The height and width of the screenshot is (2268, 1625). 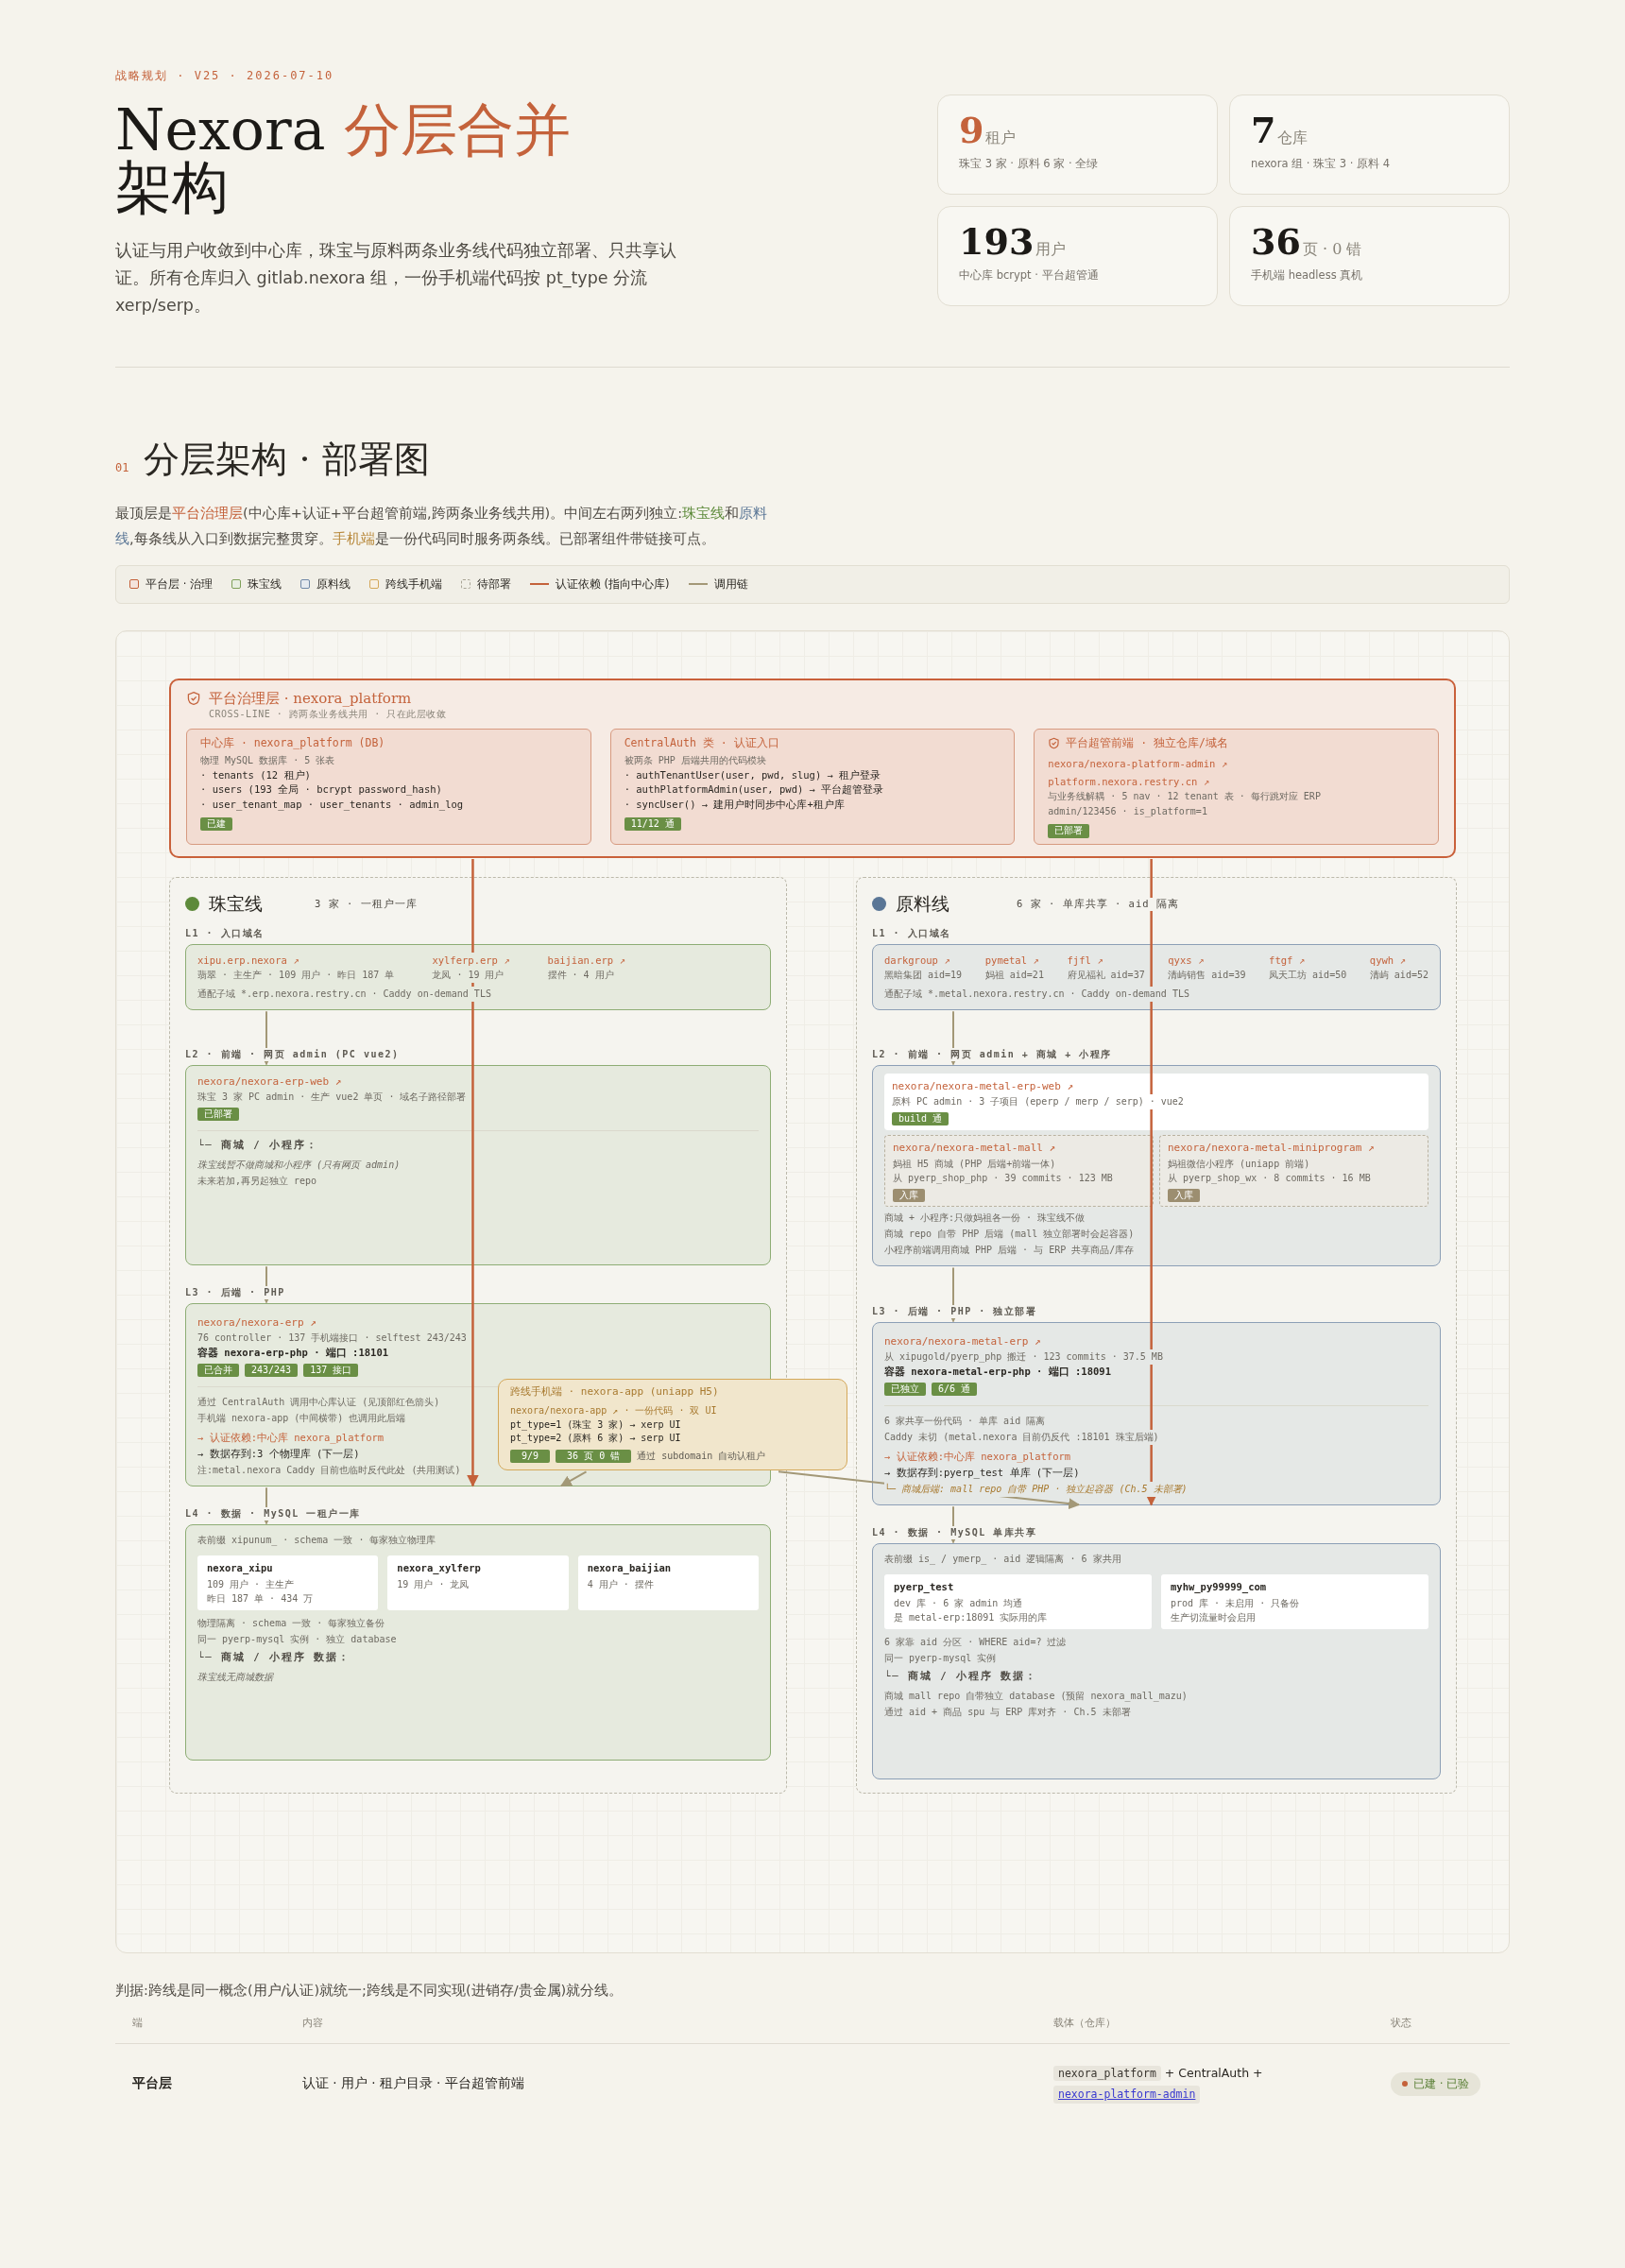 I want to click on card-note: 物理 MySQL 数据库 · 5 张表, so click(x=268, y=760).